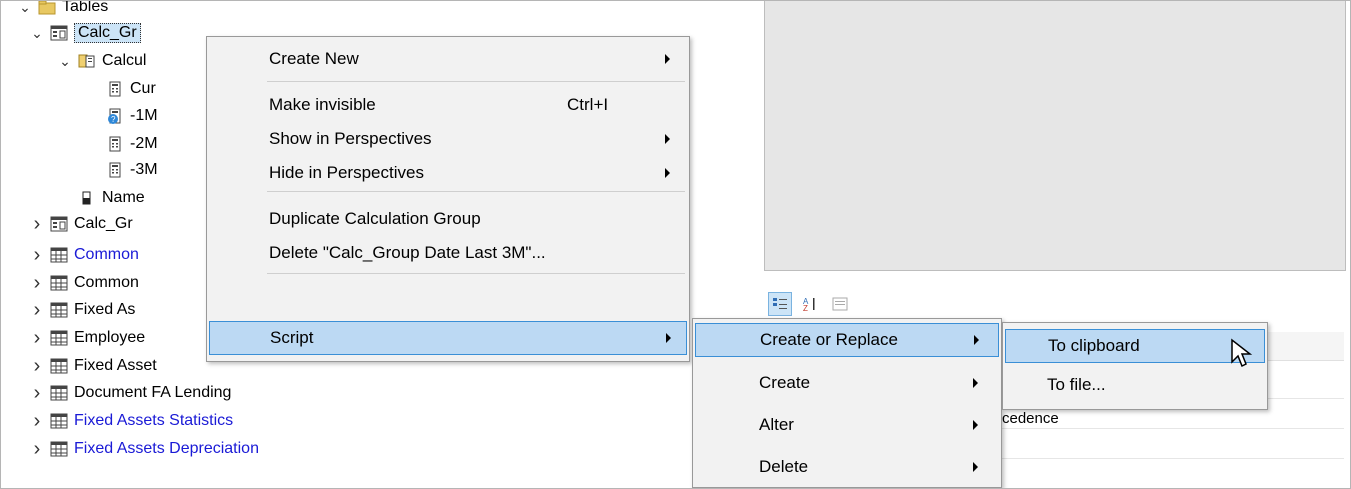 This screenshot has width=1351, height=489. I want to click on tree-item: › Fixed As, so click(83, 310).